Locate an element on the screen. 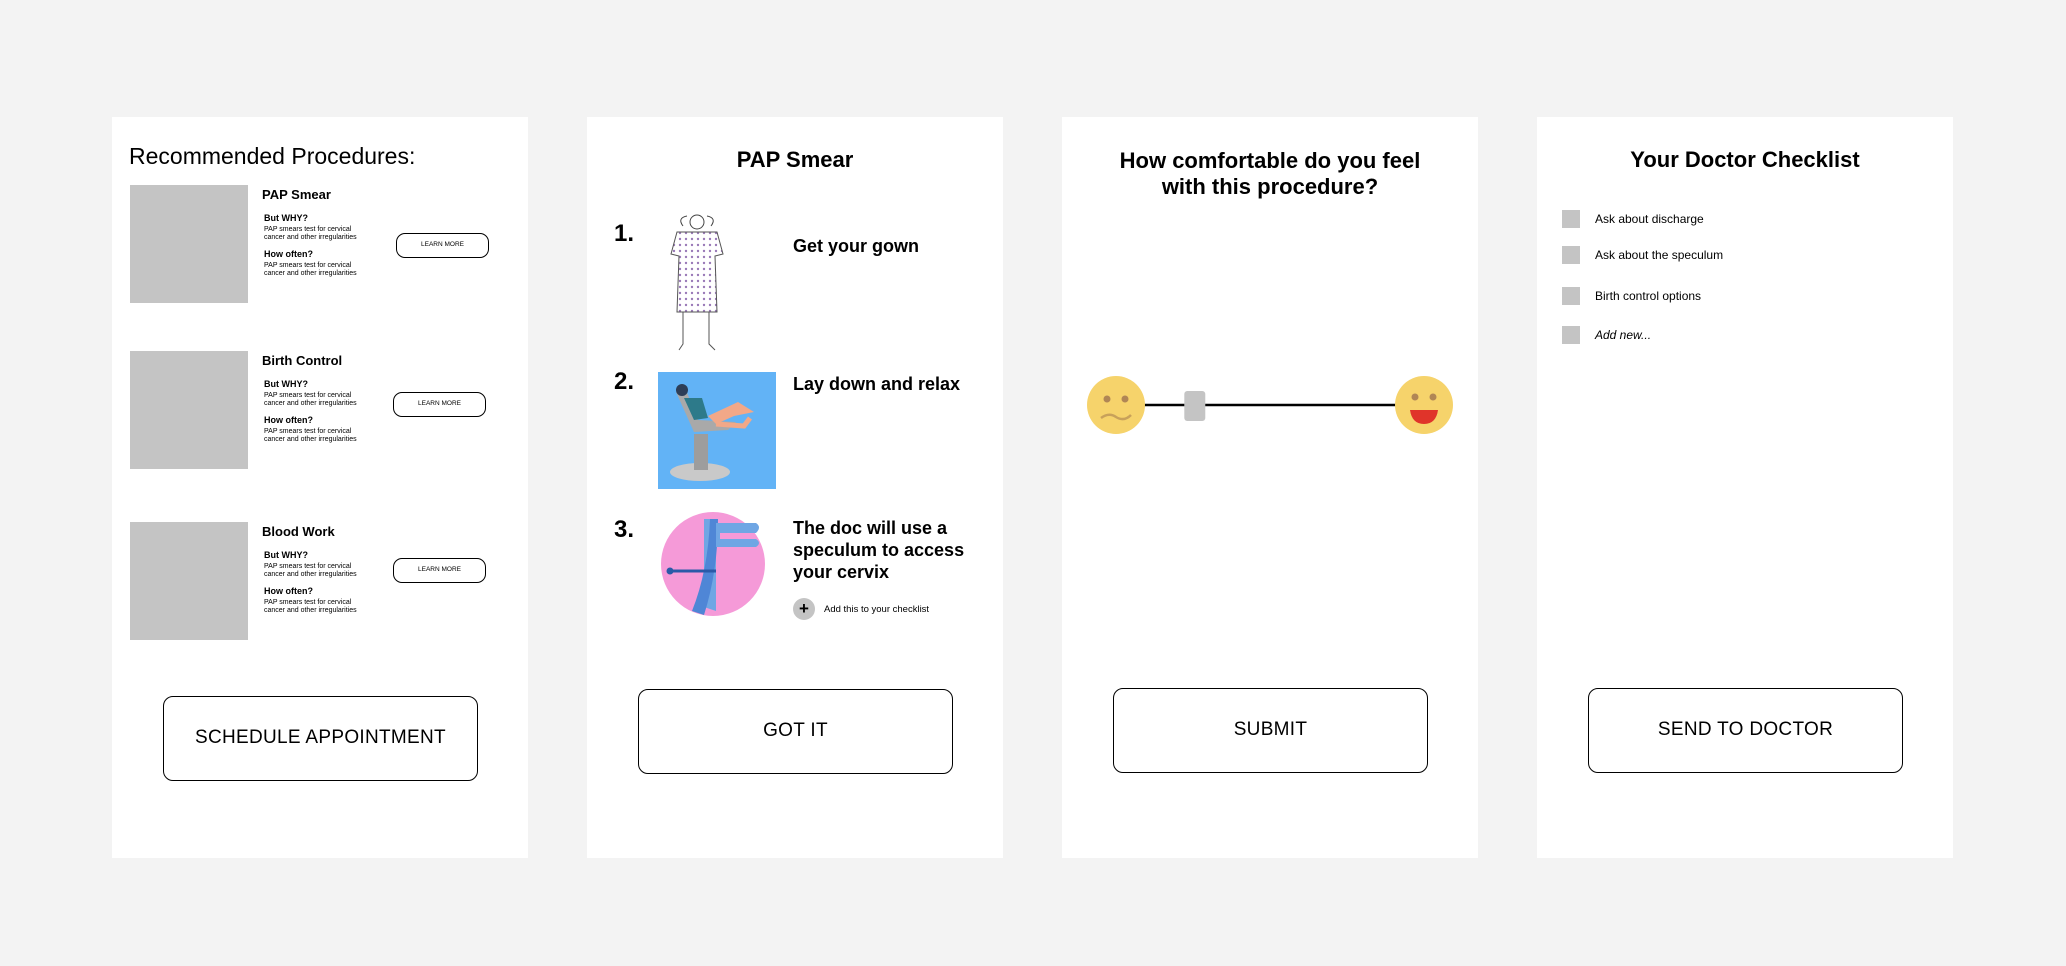 The image size is (2066, 966). checklist-item: Birth control options is located at coordinates (1631, 296).